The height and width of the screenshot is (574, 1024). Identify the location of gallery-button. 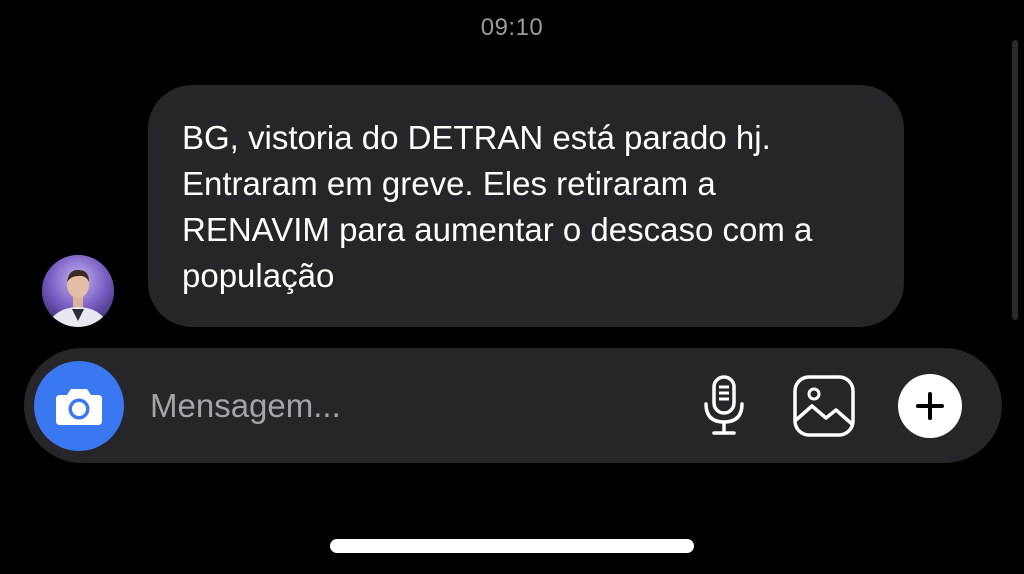
(824, 406).